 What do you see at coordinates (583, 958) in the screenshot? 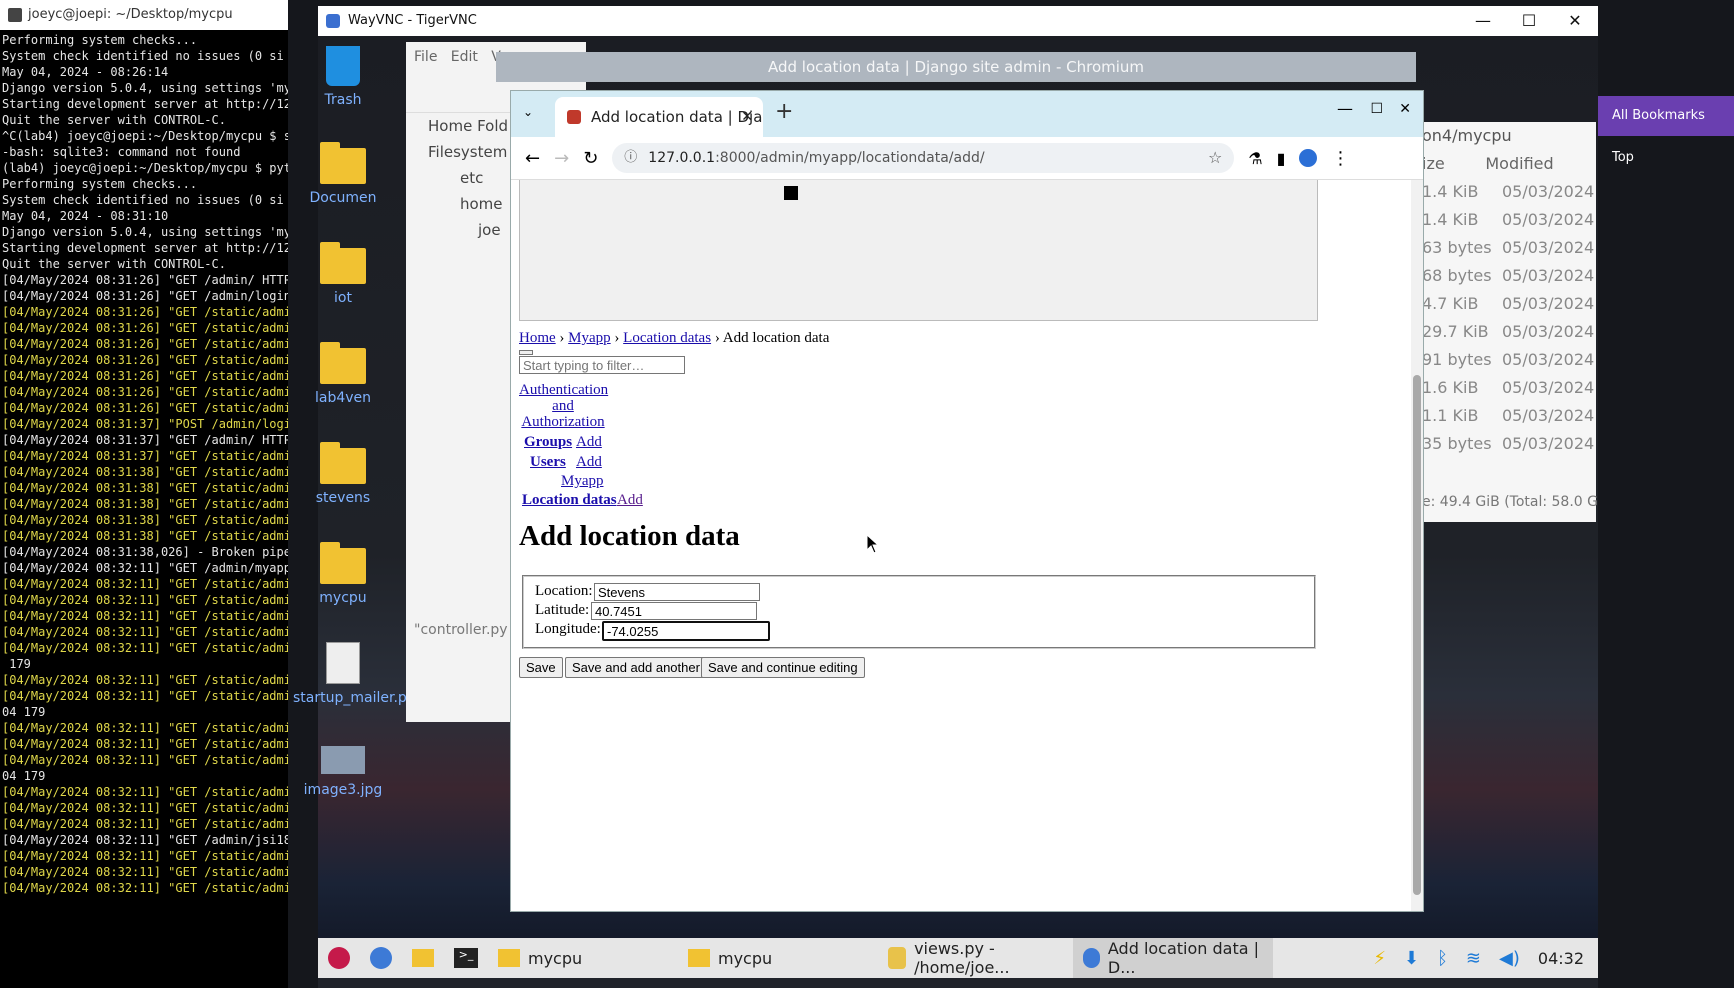
I see `taskbar-item-mycpu-1: mycpu` at bounding box center [583, 958].